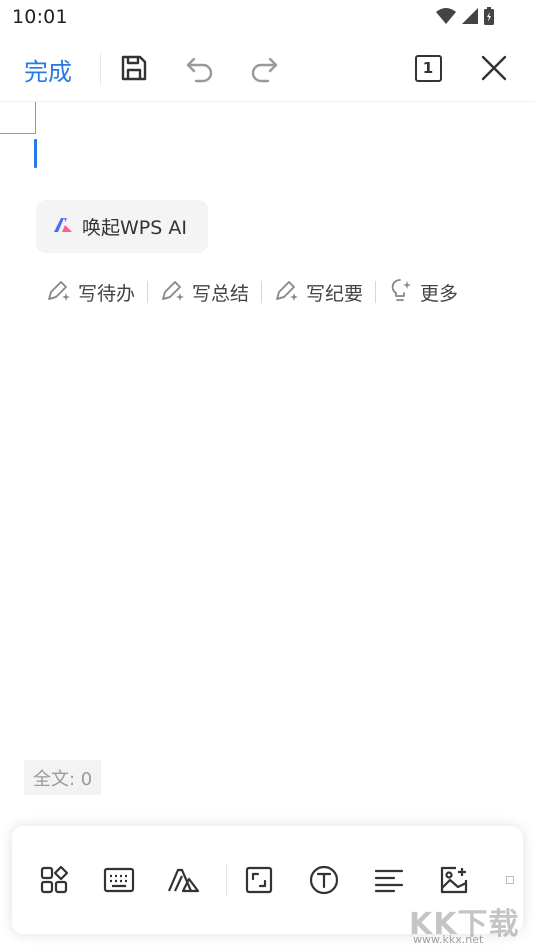 This screenshot has width=535, height=951. What do you see at coordinates (448, 939) in the screenshot?
I see `watermark-url: www.kkx.net` at bounding box center [448, 939].